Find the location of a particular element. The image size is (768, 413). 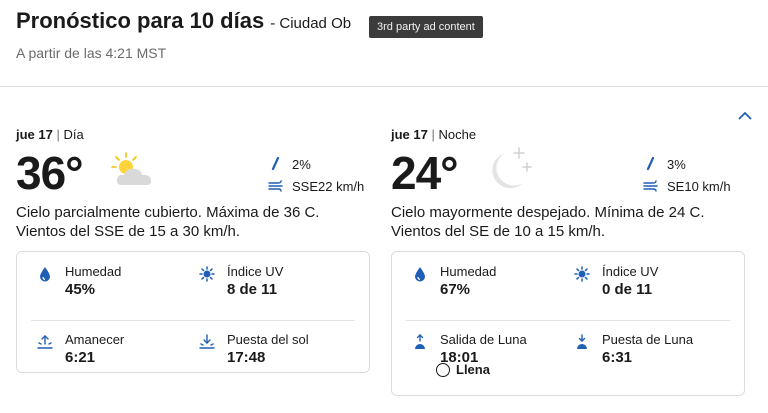

night-precip: 3% is located at coordinates (698, 164).